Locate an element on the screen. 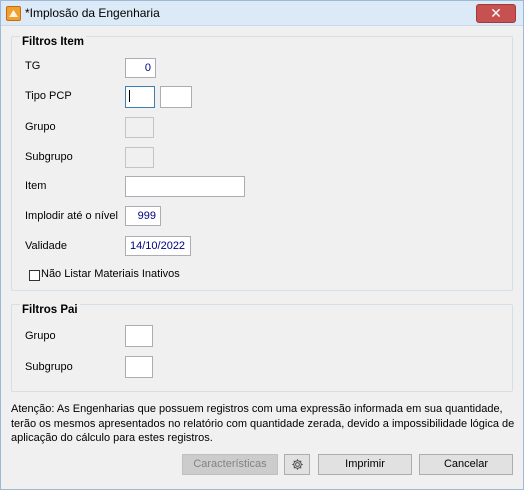  pai-subgrupo-field is located at coordinates (139, 367).